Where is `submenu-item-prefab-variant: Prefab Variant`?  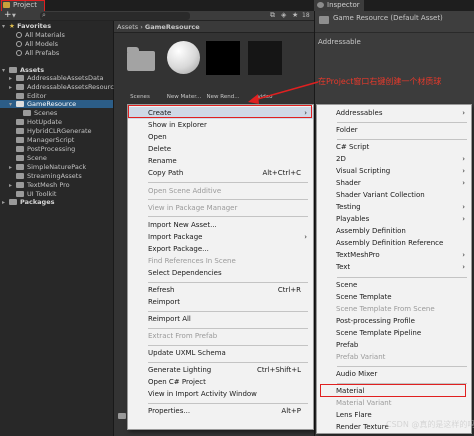 submenu-item-prefab-variant: Prefab Variant is located at coordinates (361, 357).